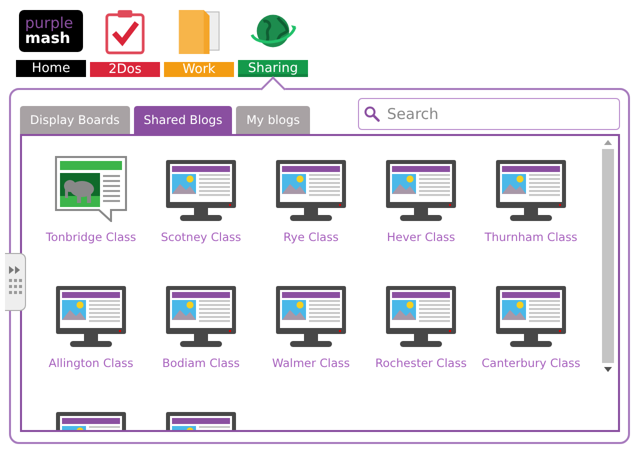 The width and height of the screenshot is (638, 450). Describe the element at coordinates (531, 237) in the screenshot. I see `blog-link: Thurnham Class` at that location.